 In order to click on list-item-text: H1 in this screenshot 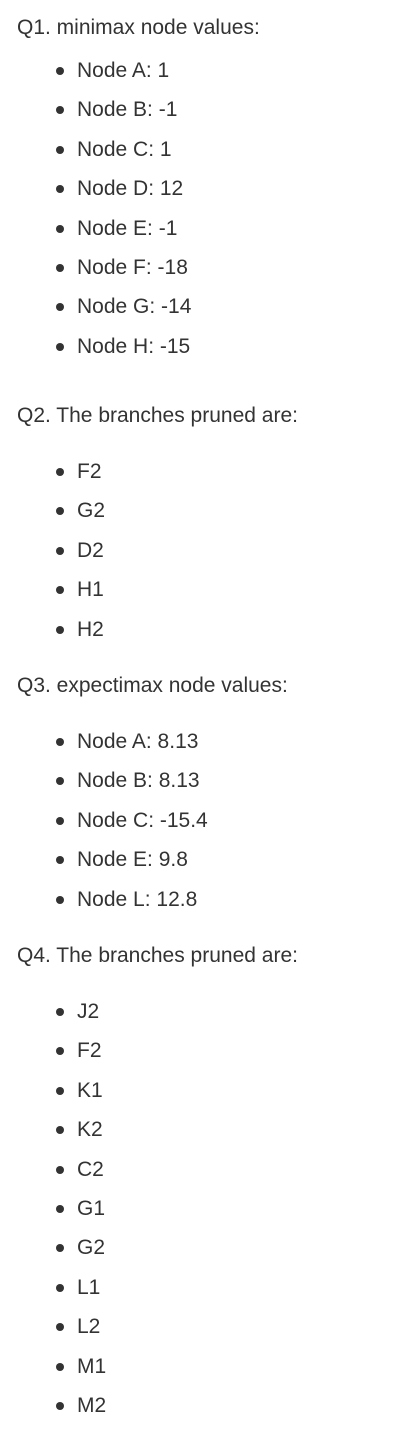, I will do `click(90, 590)`.